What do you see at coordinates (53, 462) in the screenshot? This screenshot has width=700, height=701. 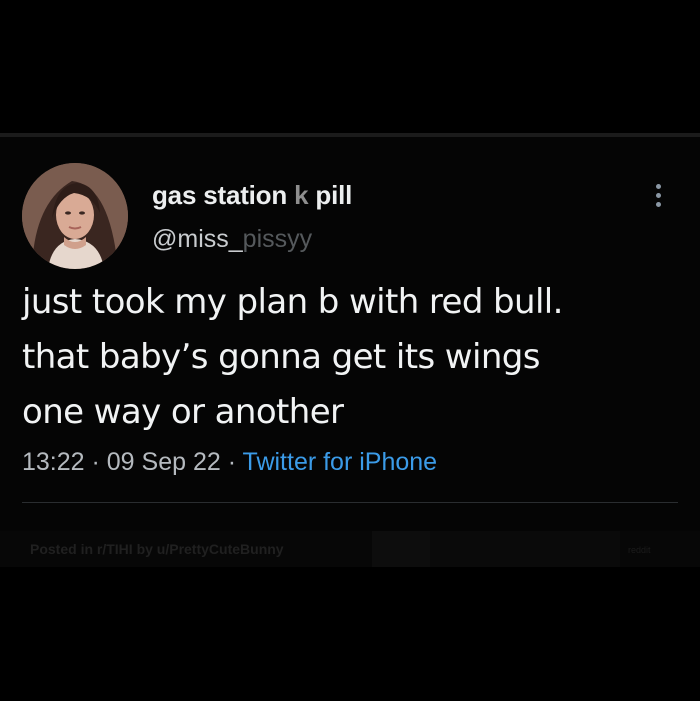 I see `tweet-time: 13:22` at bounding box center [53, 462].